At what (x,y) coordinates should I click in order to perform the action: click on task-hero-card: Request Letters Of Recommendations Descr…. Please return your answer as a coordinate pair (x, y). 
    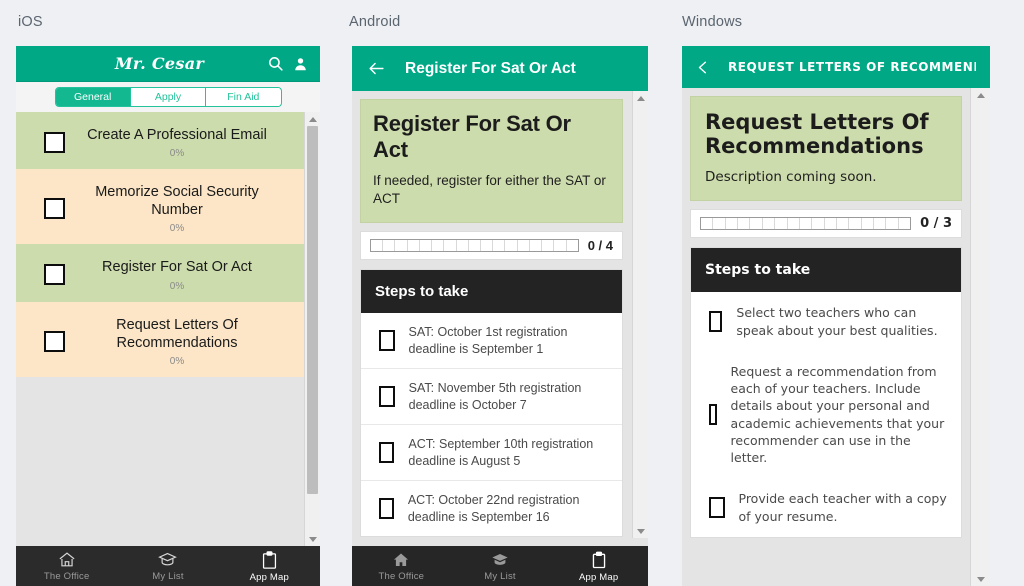
    Looking at the image, I should click on (826, 149).